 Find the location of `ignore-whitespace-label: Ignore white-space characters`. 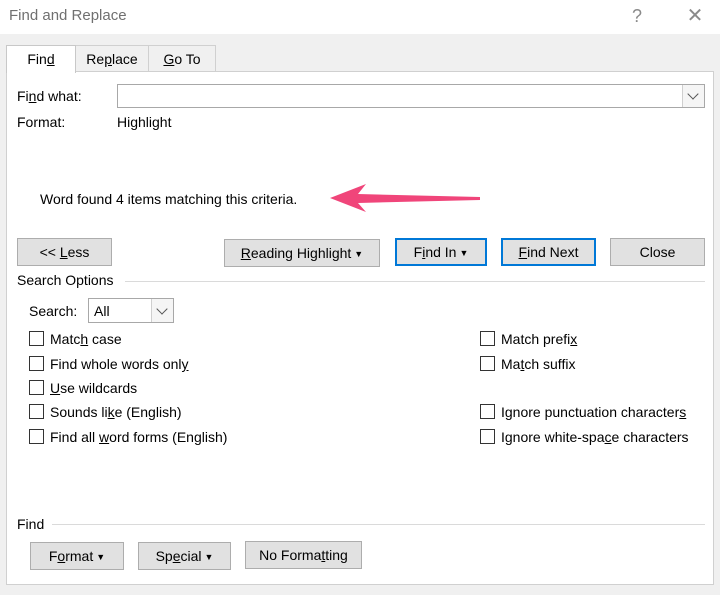

ignore-whitespace-label: Ignore white-space characters is located at coordinates (595, 437).